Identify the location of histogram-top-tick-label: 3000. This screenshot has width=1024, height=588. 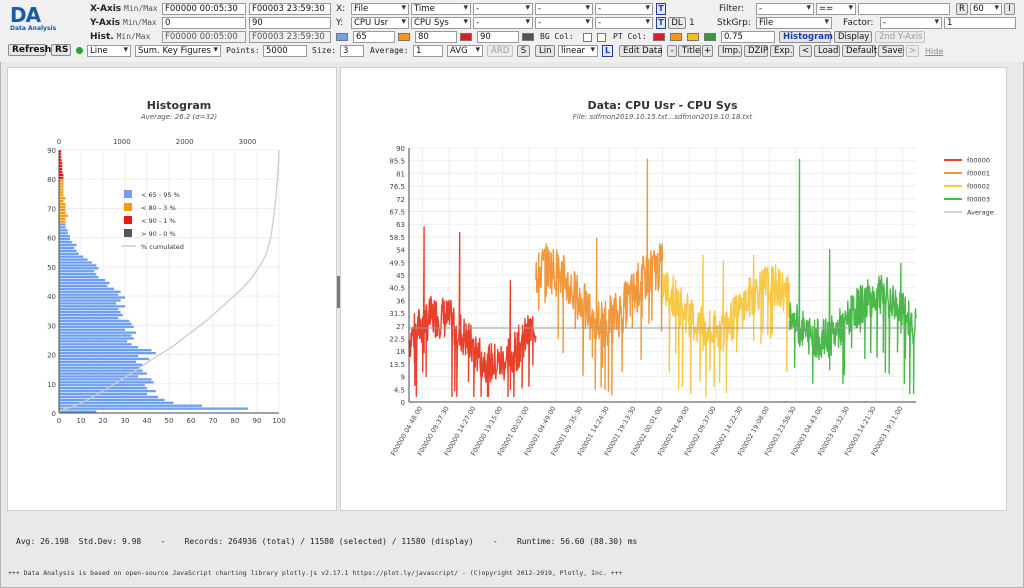
(248, 142).